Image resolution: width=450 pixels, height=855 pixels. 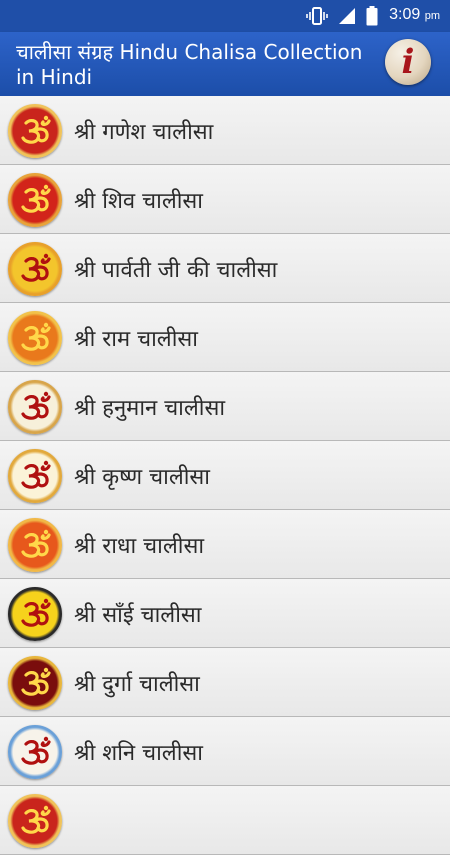 I want to click on list-item: श्री हनुमान चालीसा, so click(x=225, y=406).